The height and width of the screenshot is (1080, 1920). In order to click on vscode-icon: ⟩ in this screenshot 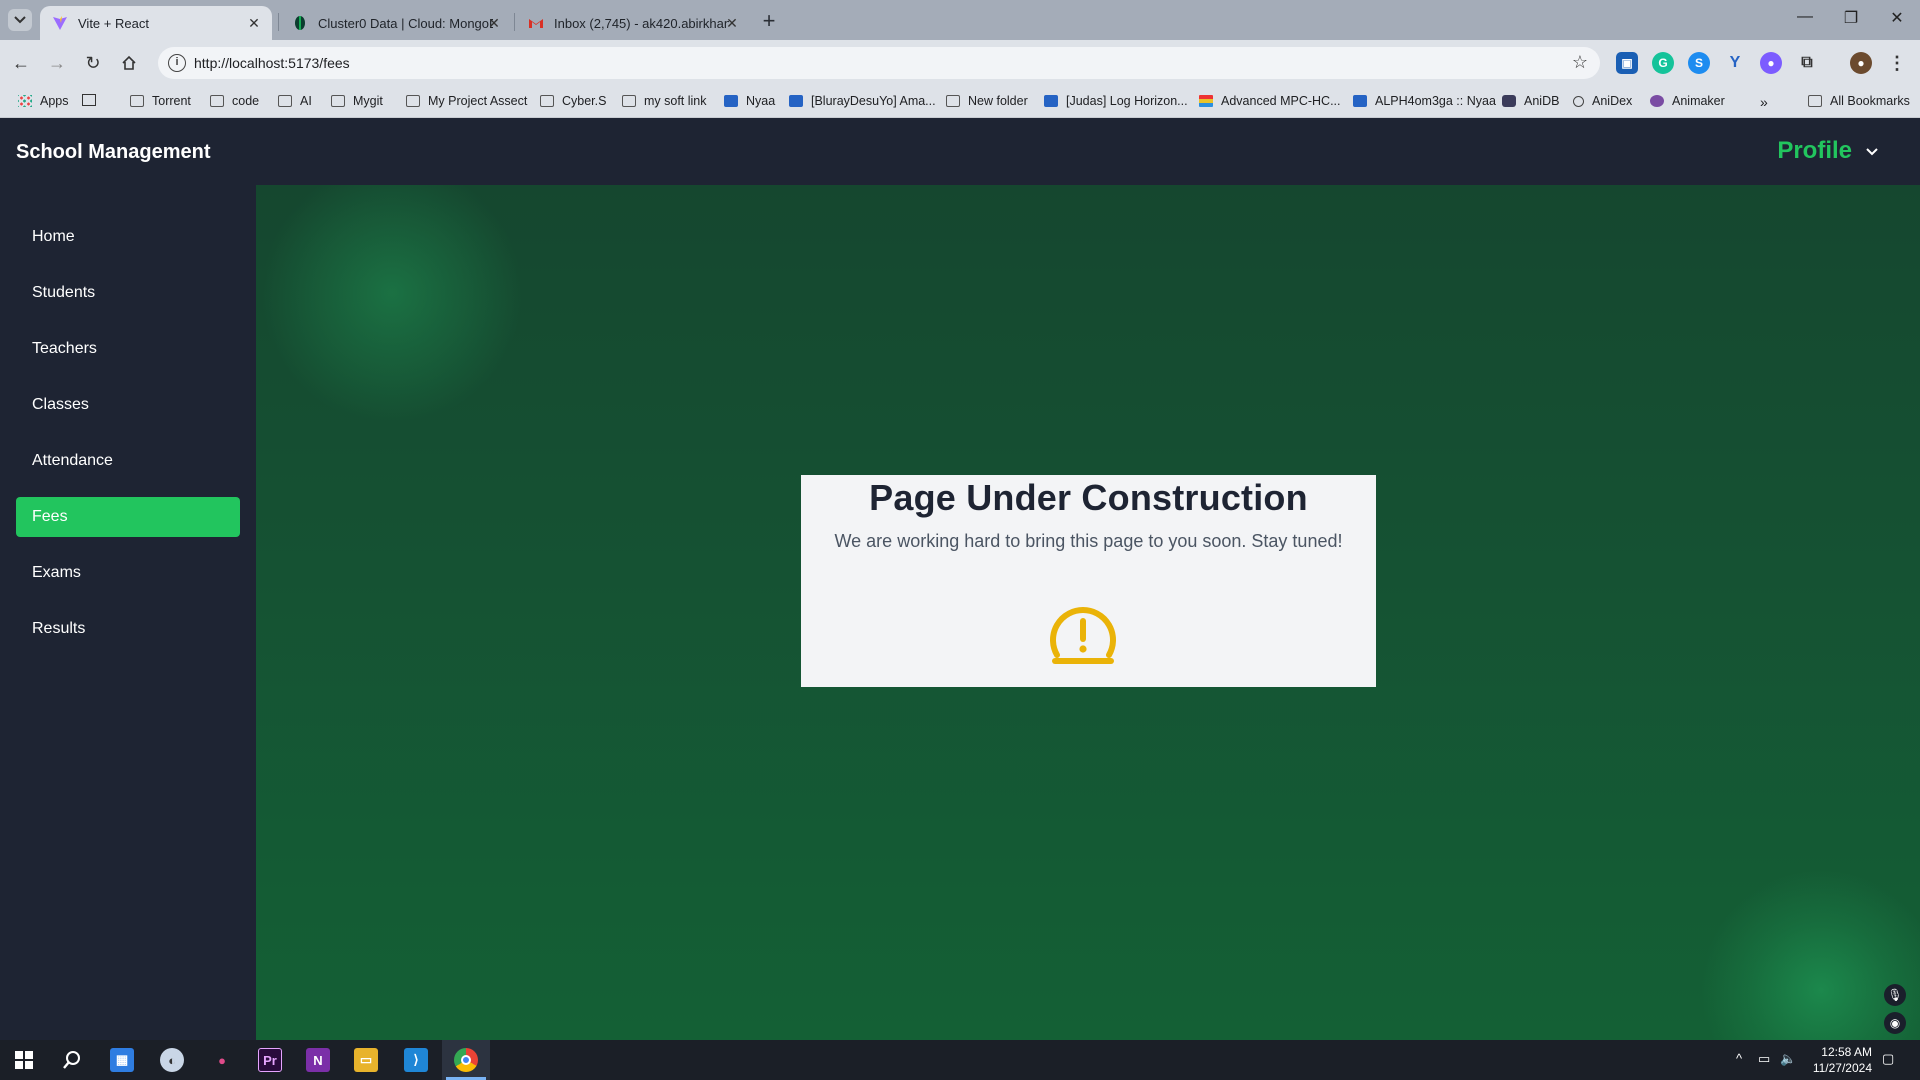, I will do `click(416, 1060)`.